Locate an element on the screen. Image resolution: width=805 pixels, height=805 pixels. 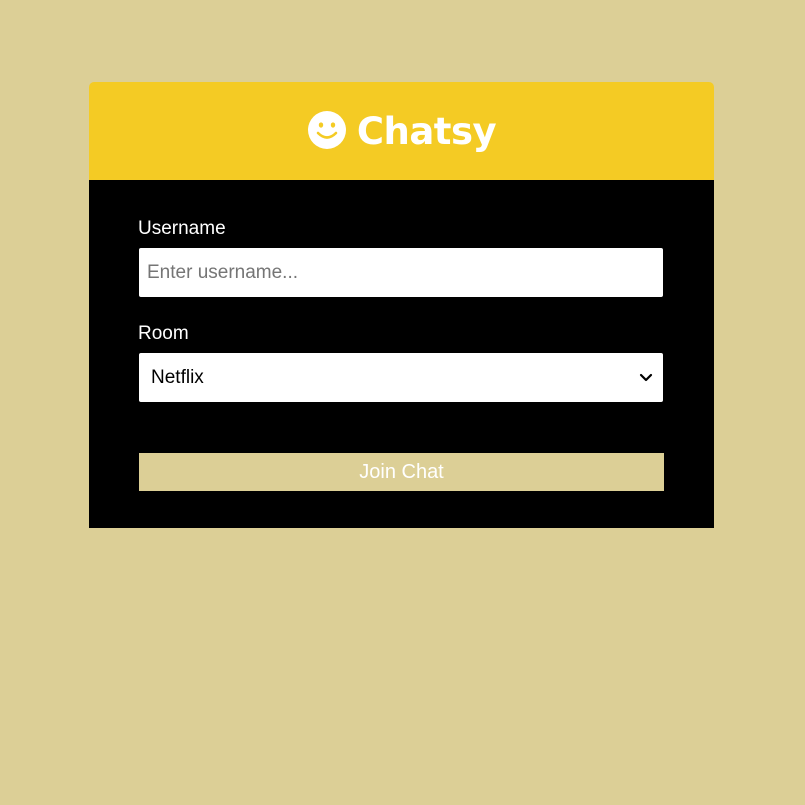
room-select: Netflix is located at coordinates (401, 377).